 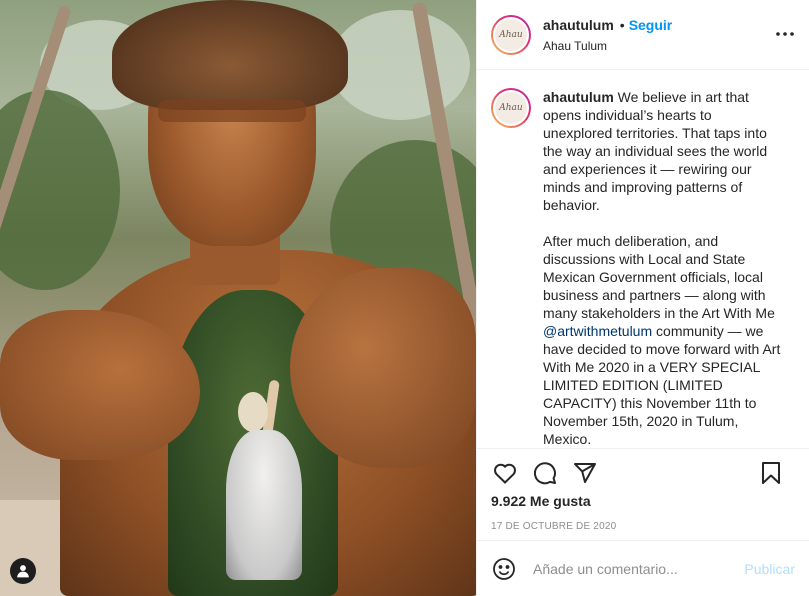 I want to click on follow-button: Seguir, so click(x=651, y=25).